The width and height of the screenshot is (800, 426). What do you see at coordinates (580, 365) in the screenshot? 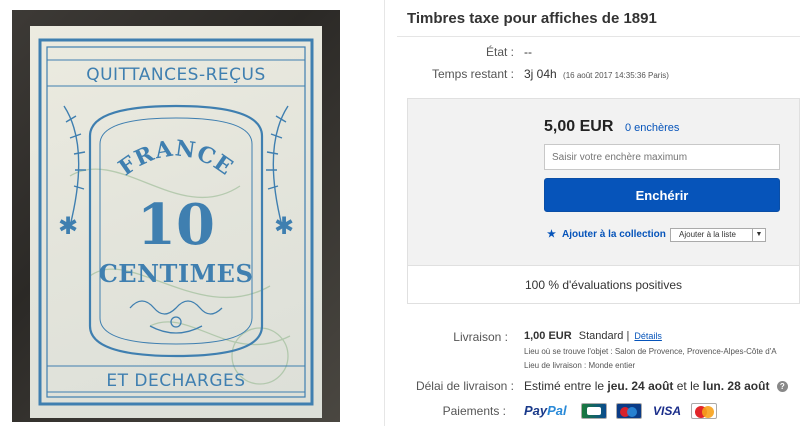
I see `ships-to: Lieu de livraison : Monde entier` at bounding box center [580, 365].